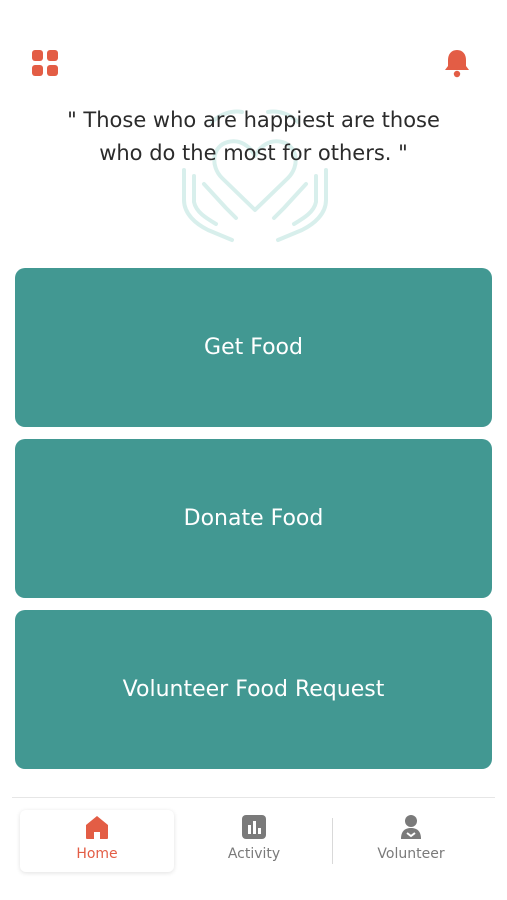  Describe the element at coordinates (254, 854) in the screenshot. I see `nav-label-activity: Activity` at that location.